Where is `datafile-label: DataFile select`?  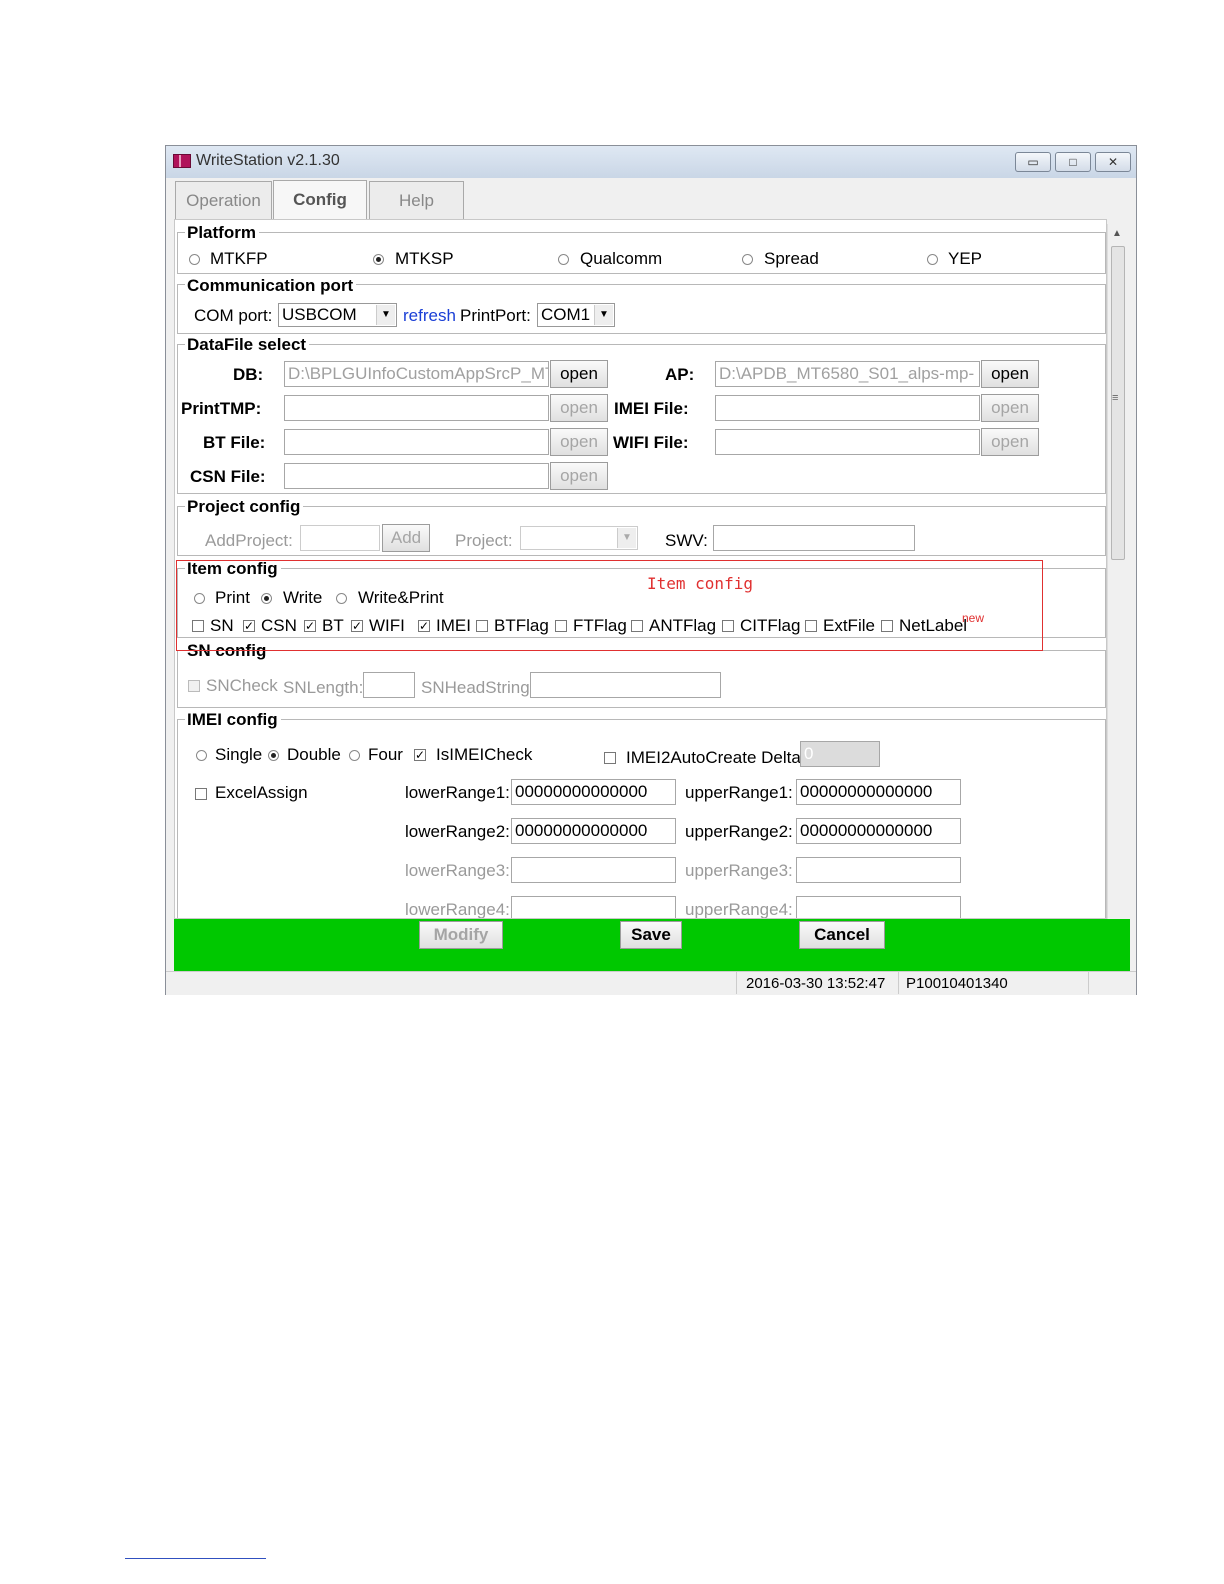 datafile-label: DataFile select is located at coordinates (247, 345).